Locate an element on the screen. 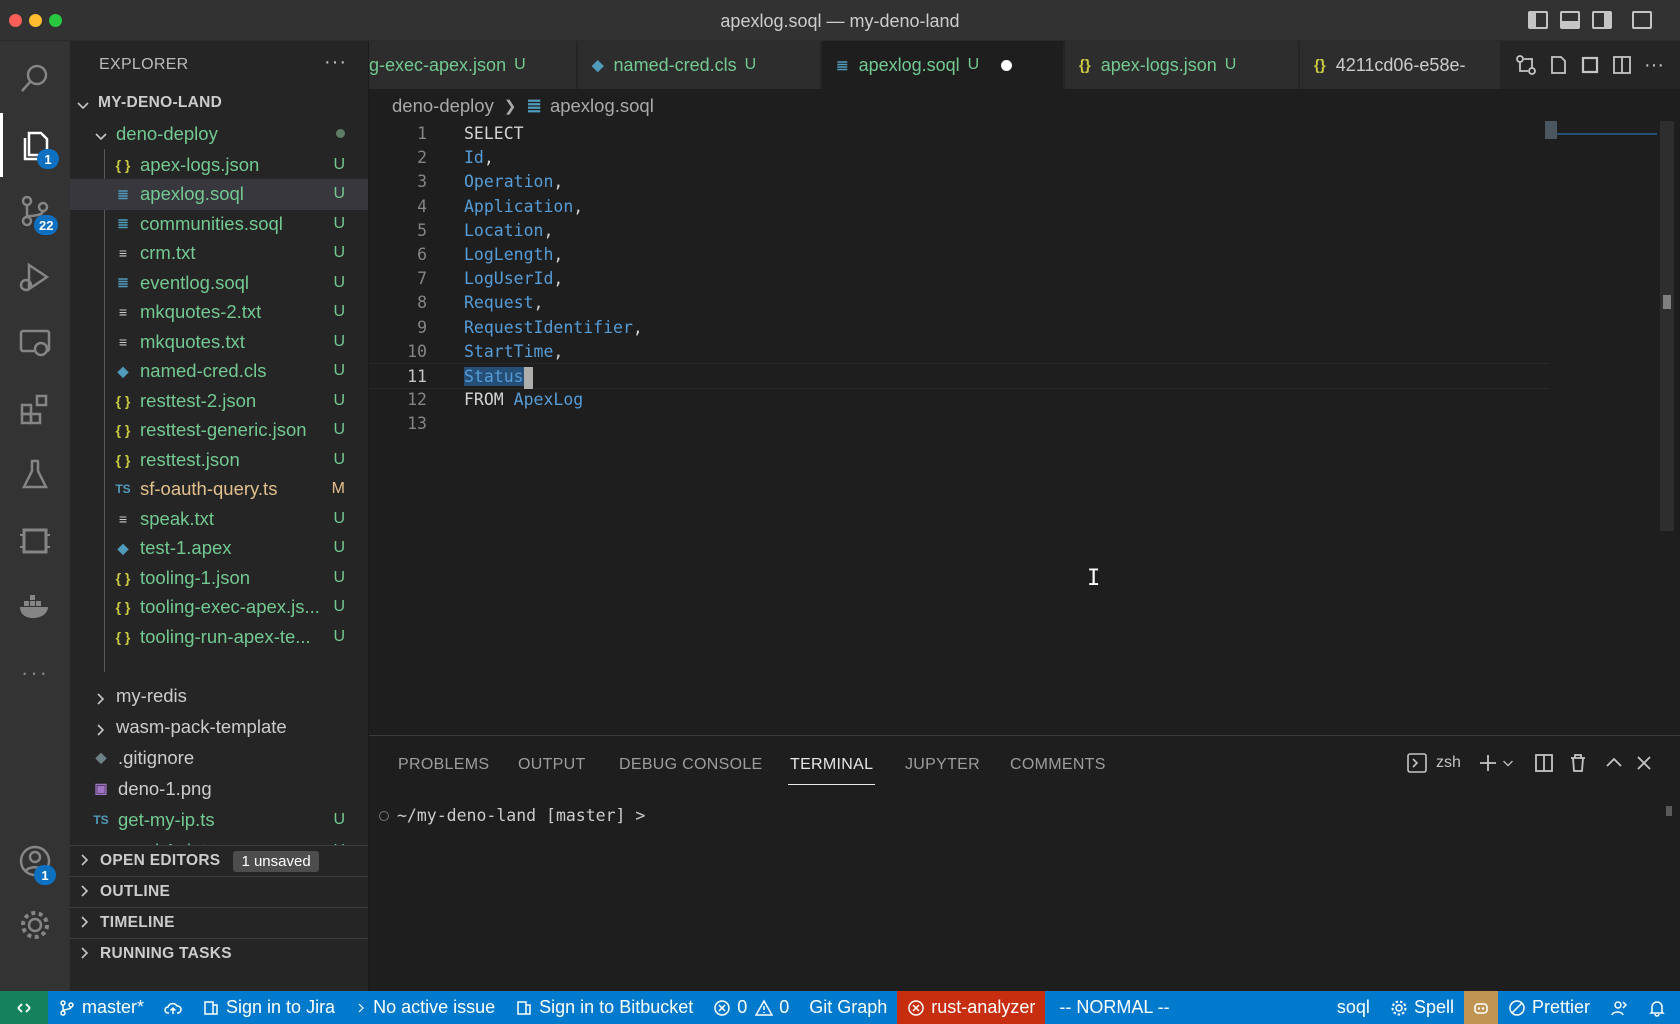 Image resolution: width=1680 pixels, height=1024 pixels. notifications-item is located at coordinates (1659, 1007).